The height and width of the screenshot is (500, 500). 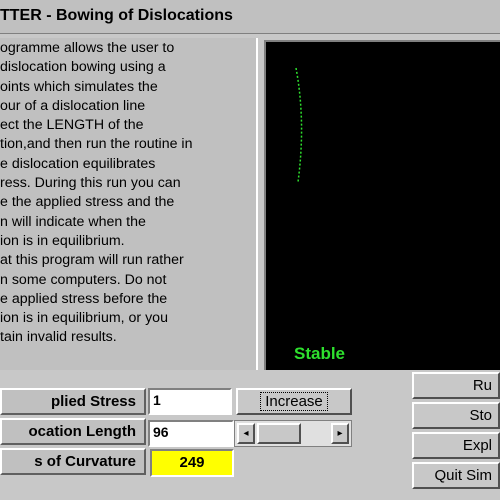 What do you see at coordinates (72, 125) in the screenshot?
I see `info-line: ect the LENGTH of the` at bounding box center [72, 125].